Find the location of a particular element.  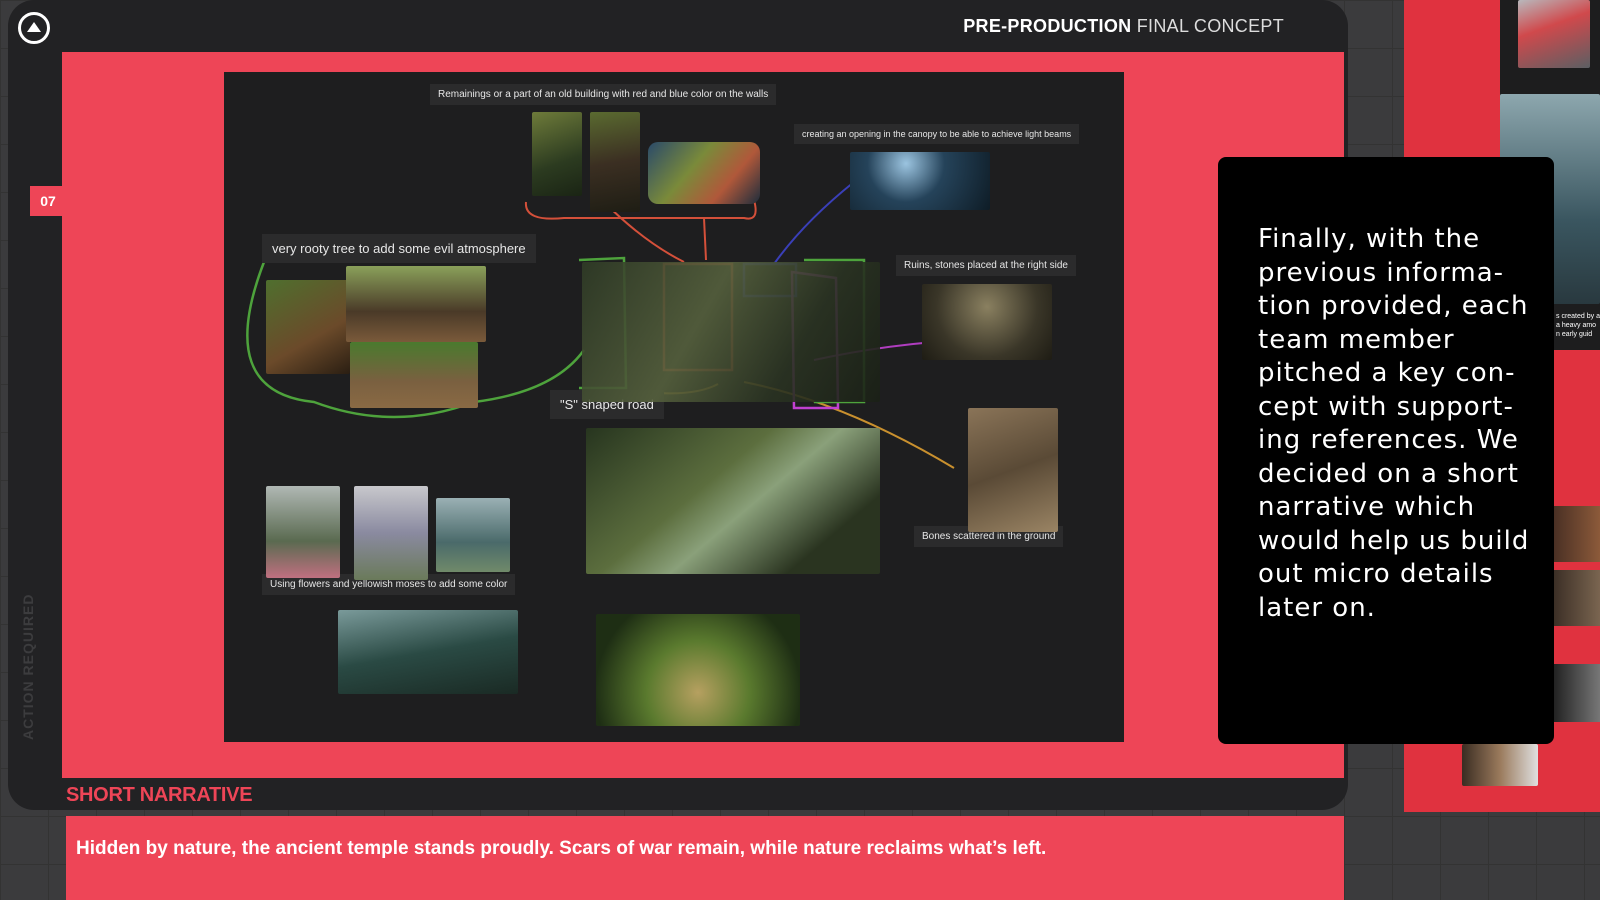

mossy-building-image is located at coordinates (615, 162).